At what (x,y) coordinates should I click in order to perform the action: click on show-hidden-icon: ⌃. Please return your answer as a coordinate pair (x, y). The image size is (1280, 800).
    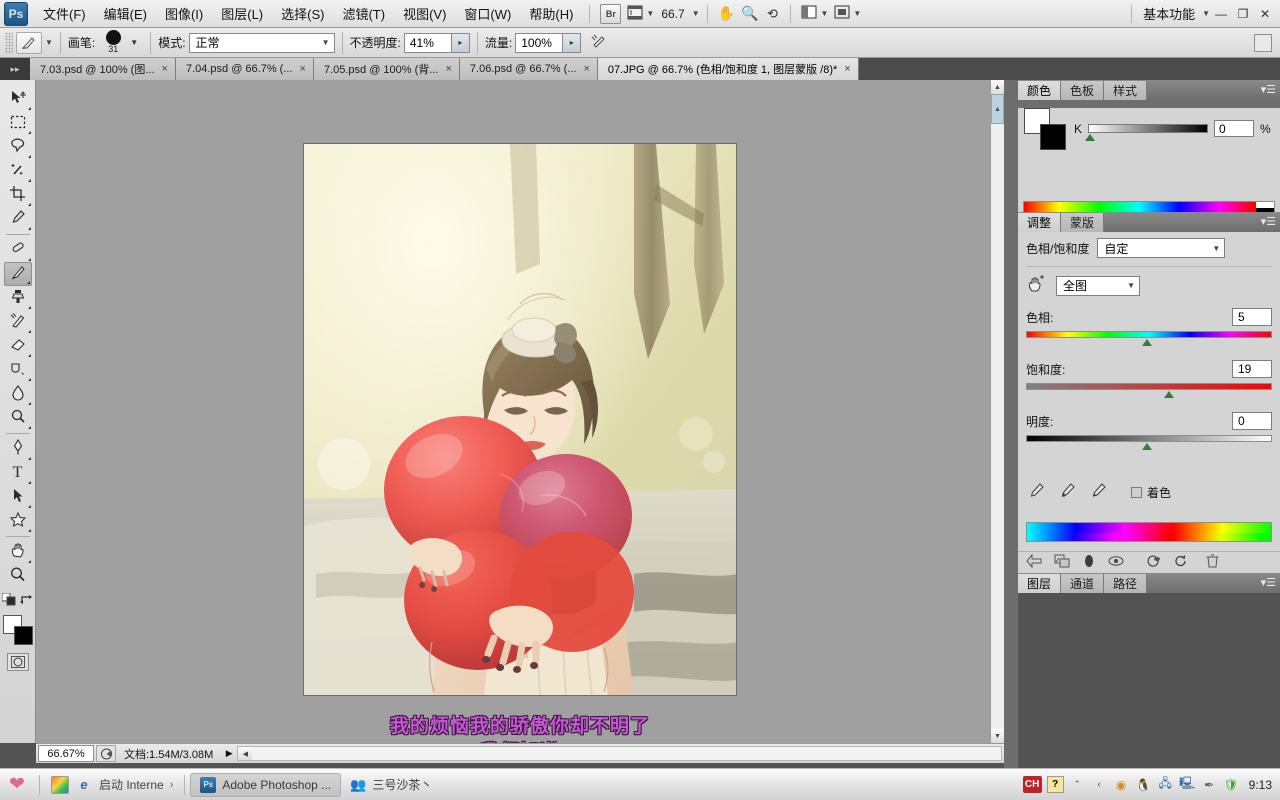
    Looking at the image, I should click on (1077, 784).